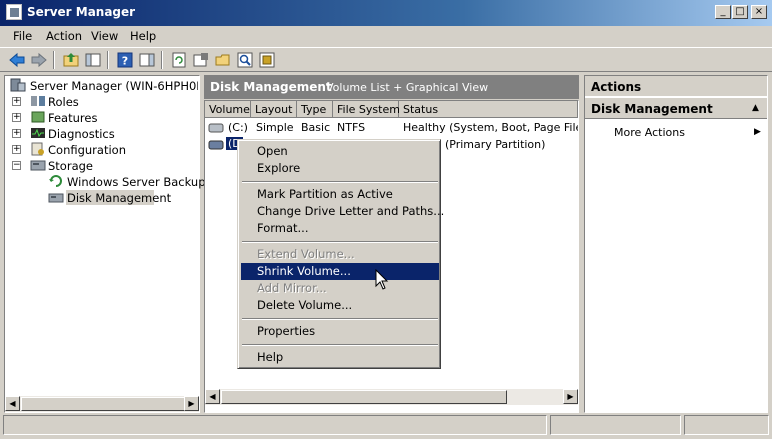 The width and height of the screenshot is (772, 439). What do you see at coordinates (38, 101) in the screenshot?
I see `roles-icon` at bounding box center [38, 101].